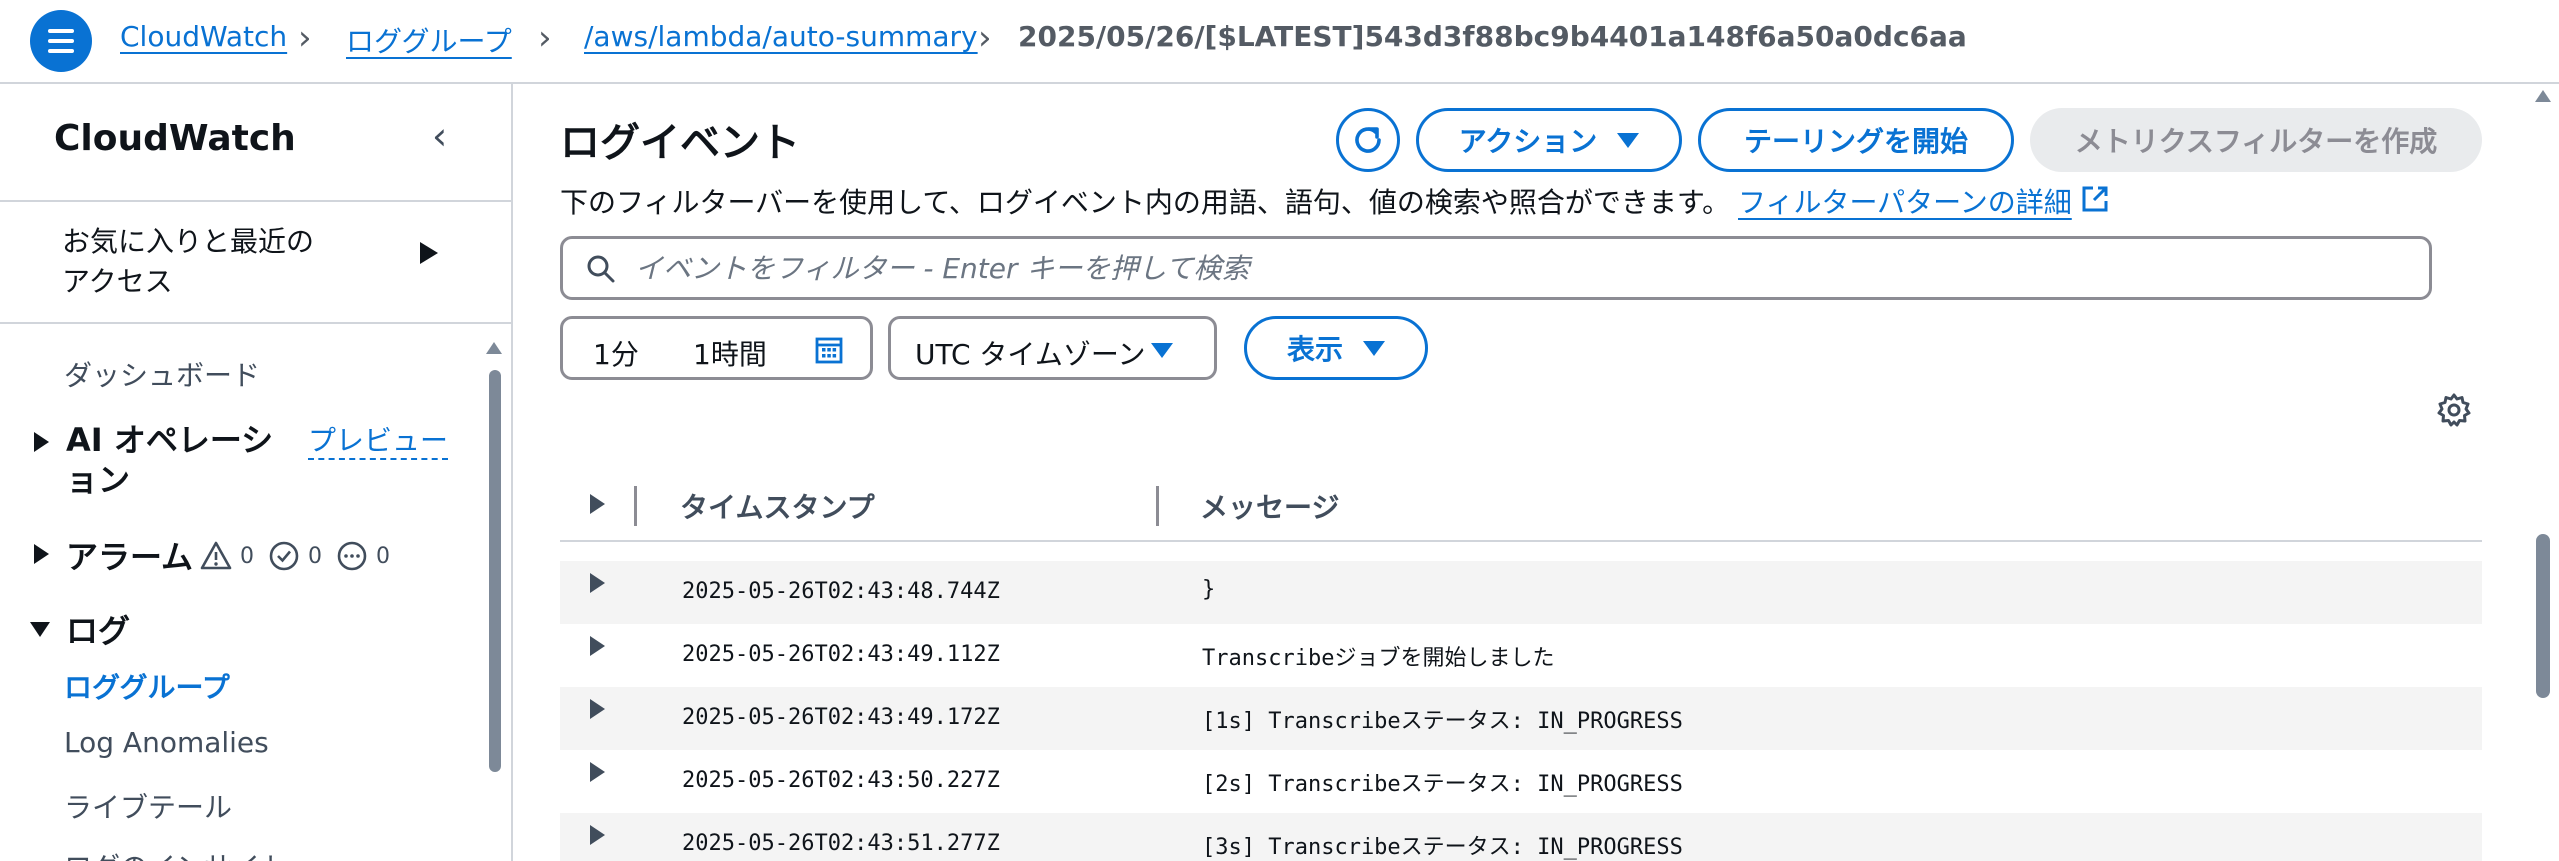 This screenshot has width=2559, height=861. I want to click on log-events-table-header: タイムスタンプ メッセージ, so click(1521, 507).